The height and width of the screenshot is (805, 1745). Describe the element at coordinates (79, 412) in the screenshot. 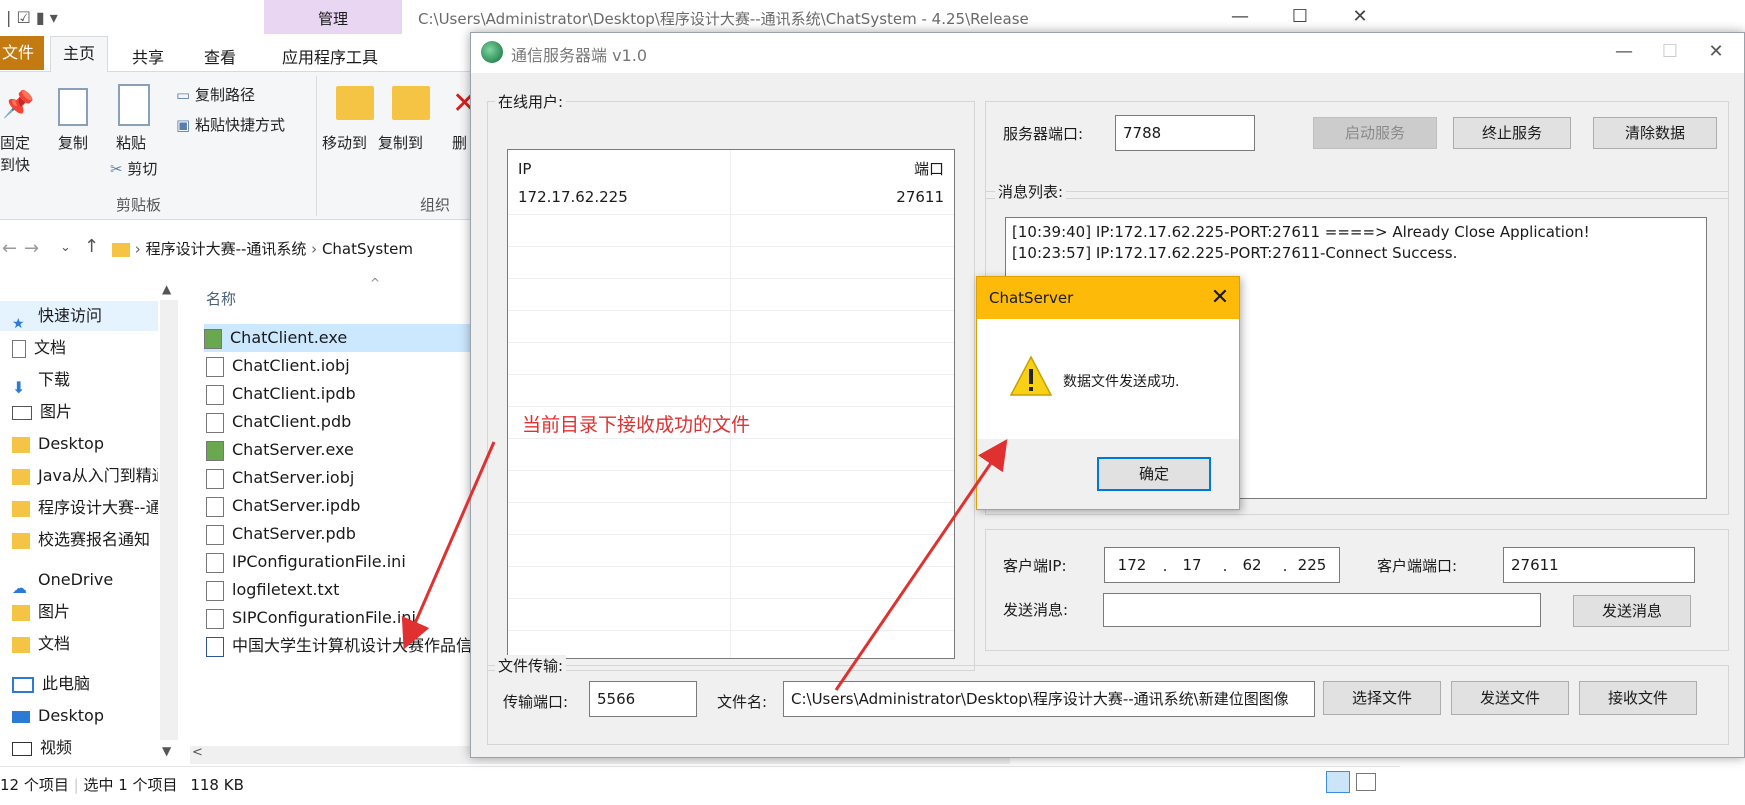

I see `nav-item-pictures: 图片` at that location.